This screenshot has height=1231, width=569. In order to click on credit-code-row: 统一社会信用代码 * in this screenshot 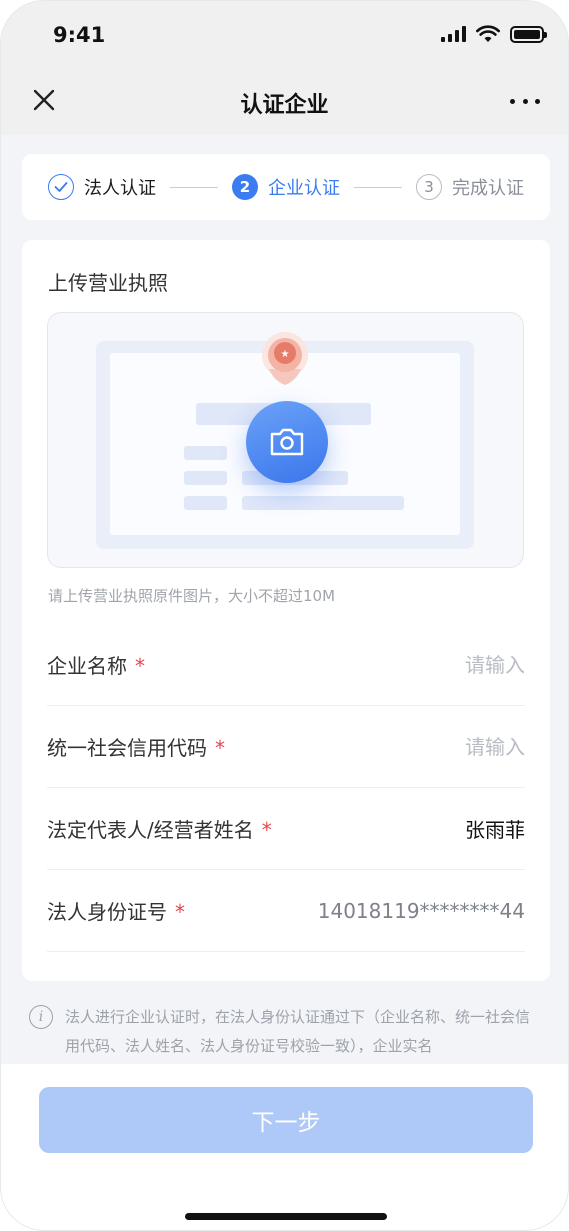, I will do `click(286, 747)`.